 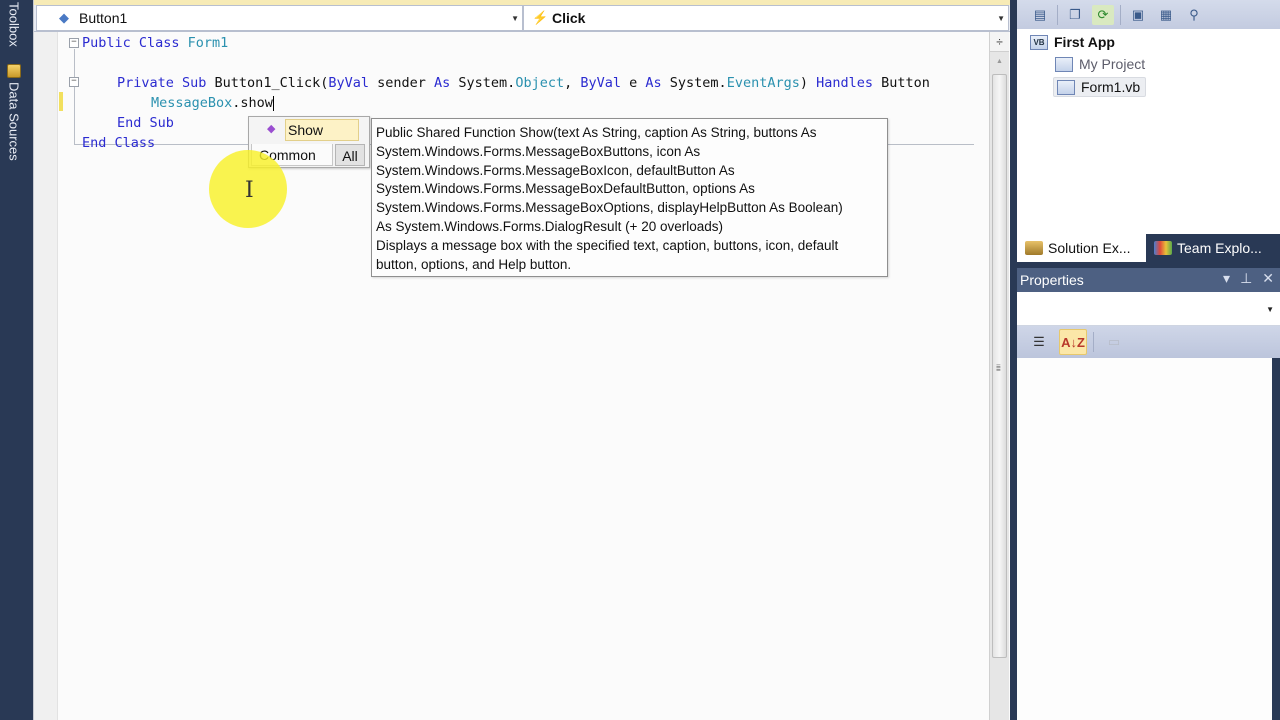 I want to click on property-pages-icon: ▭, so click(x=1114, y=342).